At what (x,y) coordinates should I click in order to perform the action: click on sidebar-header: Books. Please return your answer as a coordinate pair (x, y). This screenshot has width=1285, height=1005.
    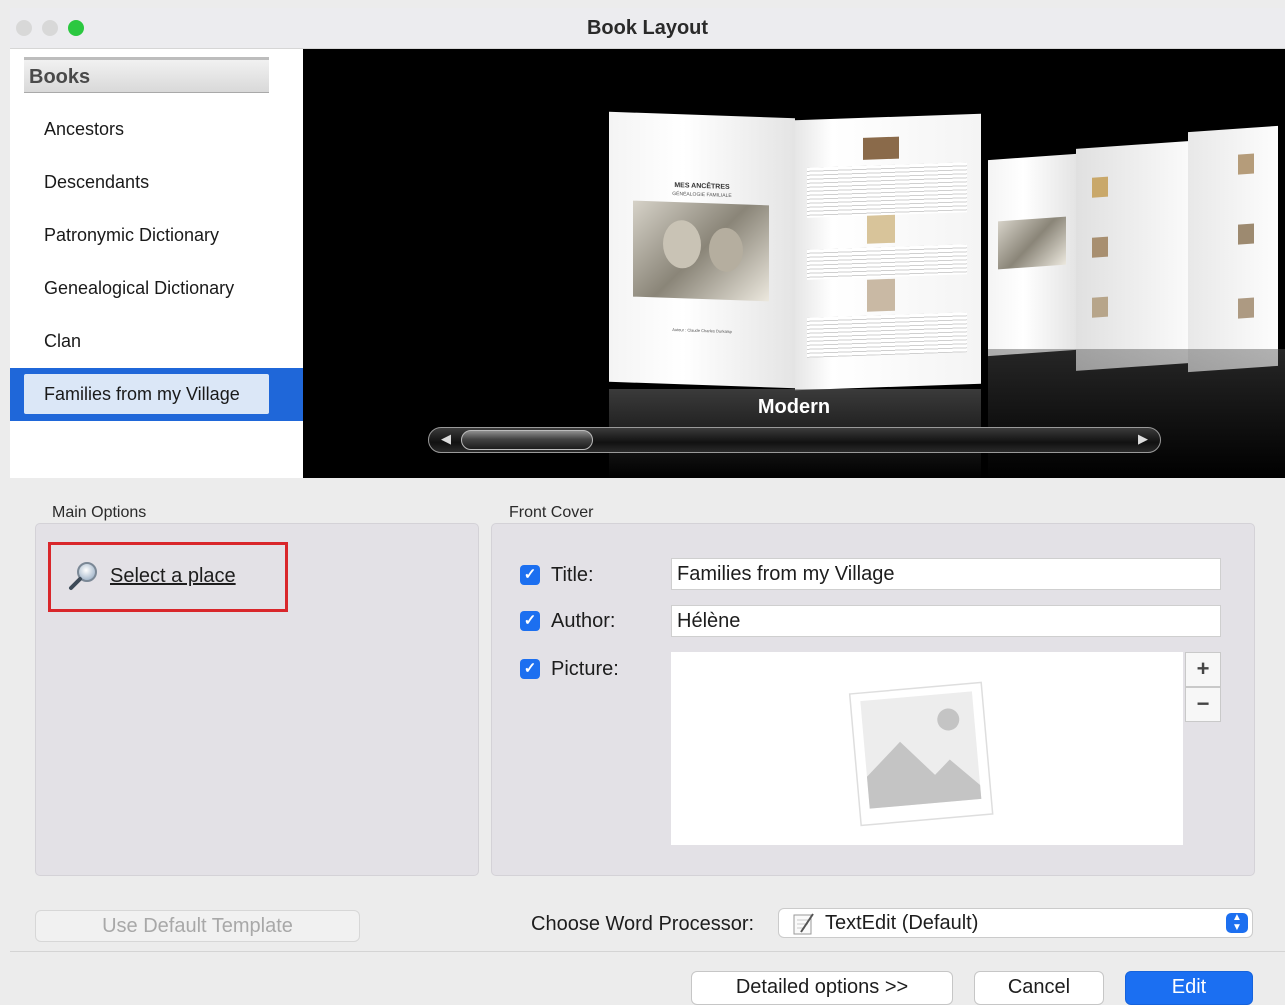
    Looking at the image, I should click on (146, 75).